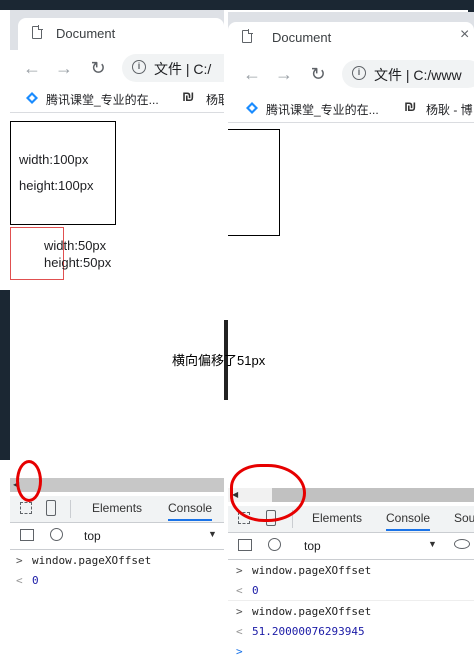 The width and height of the screenshot is (474, 664). What do you see at coordinates (418, 75) in the screenshot?
I see `address-text: 文件 | C:/www` at bounding box center [418, 75].